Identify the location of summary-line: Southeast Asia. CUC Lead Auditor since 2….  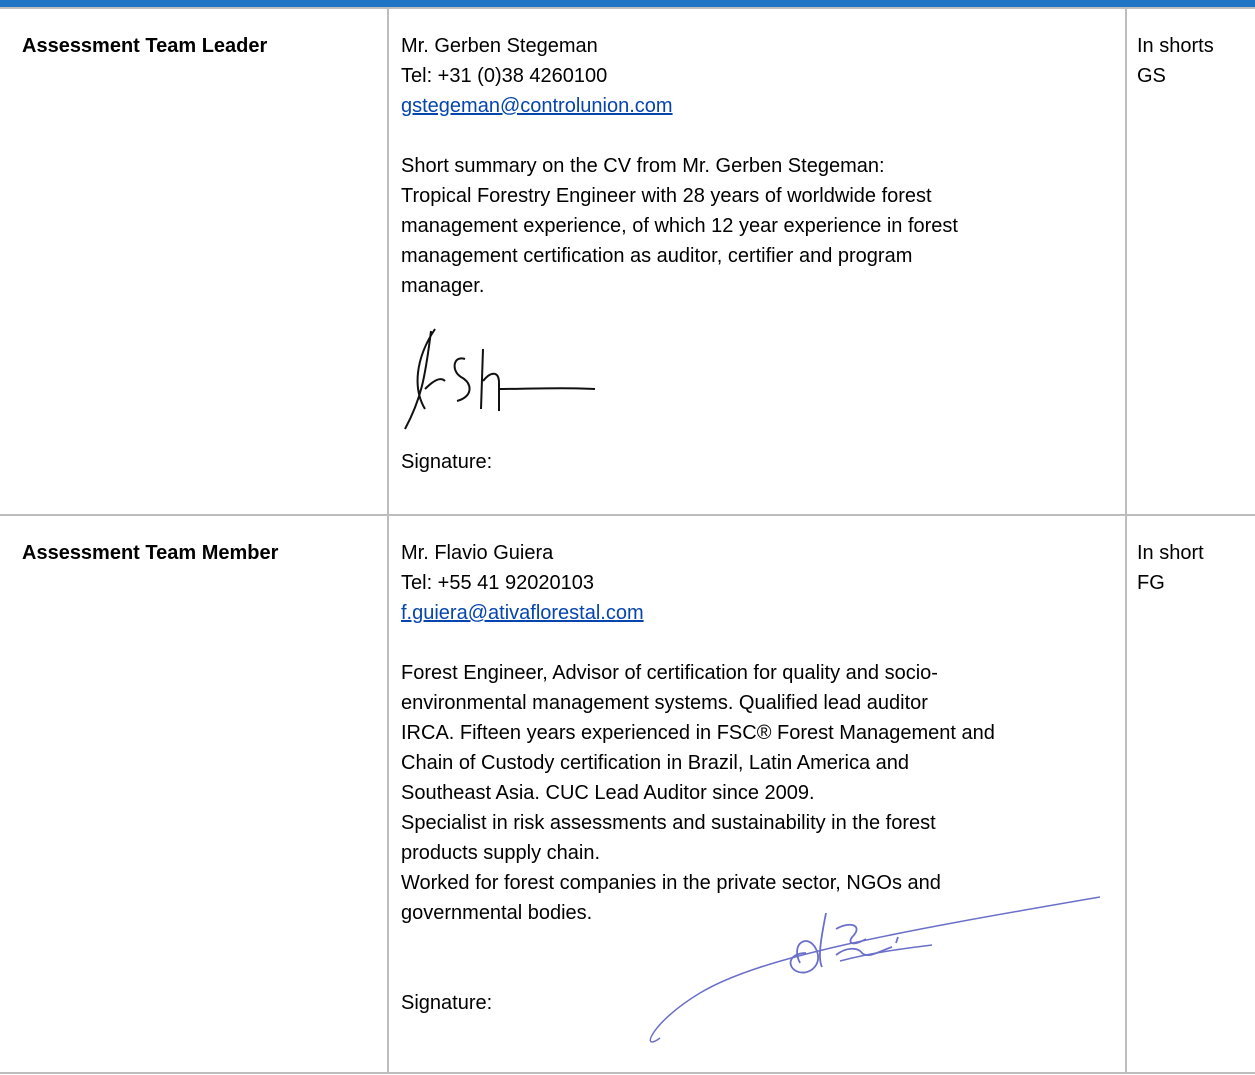
(608, 793).